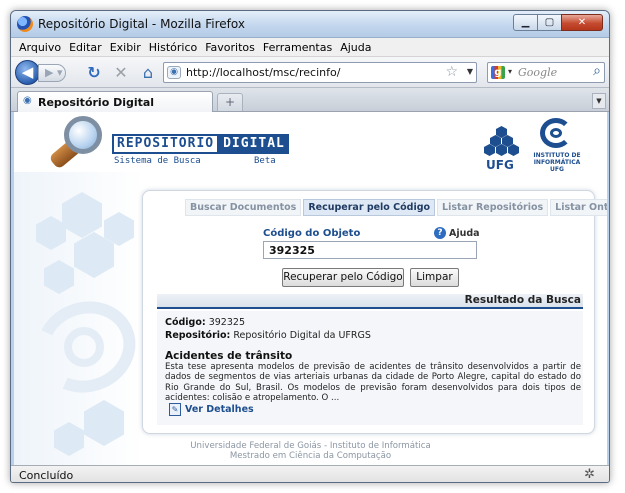 Image resolution: width=625 pixels, height=493 pixels. I want to click on tab-repositorio-digital: ◉ Repositório Digital, so click(115, 101).